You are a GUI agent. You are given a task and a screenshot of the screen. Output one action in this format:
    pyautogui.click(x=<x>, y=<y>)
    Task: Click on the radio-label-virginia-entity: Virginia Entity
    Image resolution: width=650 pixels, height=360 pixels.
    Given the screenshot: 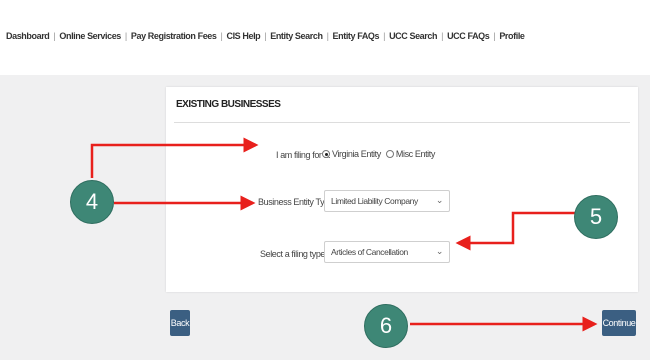 What is the action you would take?
    pyautogui.click(x=356, y=154)
    